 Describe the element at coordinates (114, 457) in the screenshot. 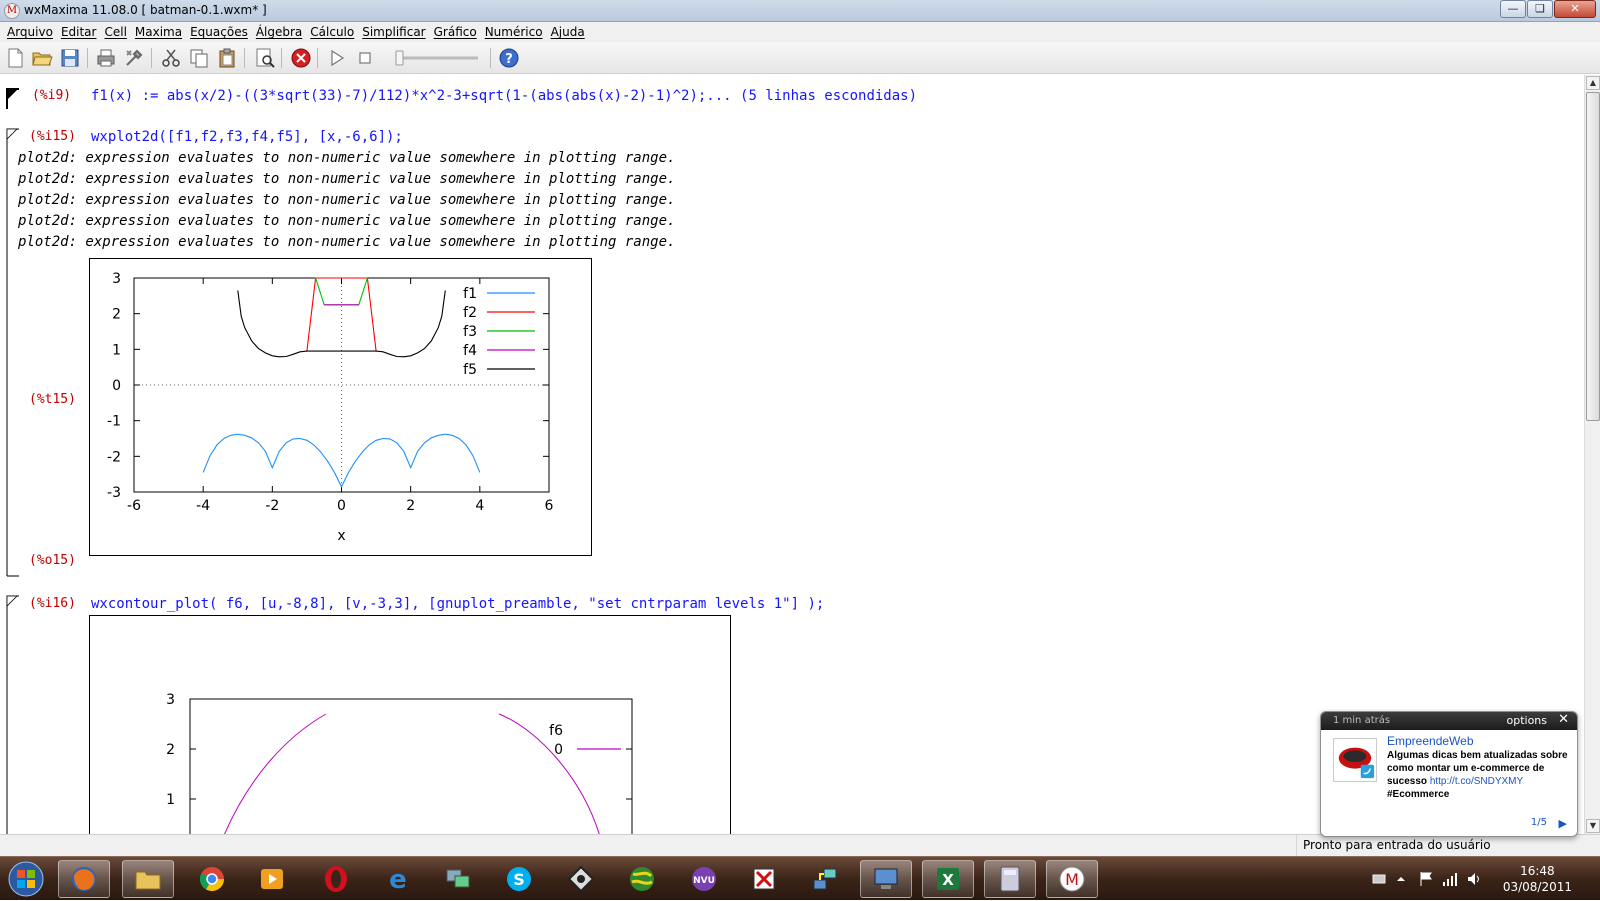

I see `y-tick-label: -2` at that location.